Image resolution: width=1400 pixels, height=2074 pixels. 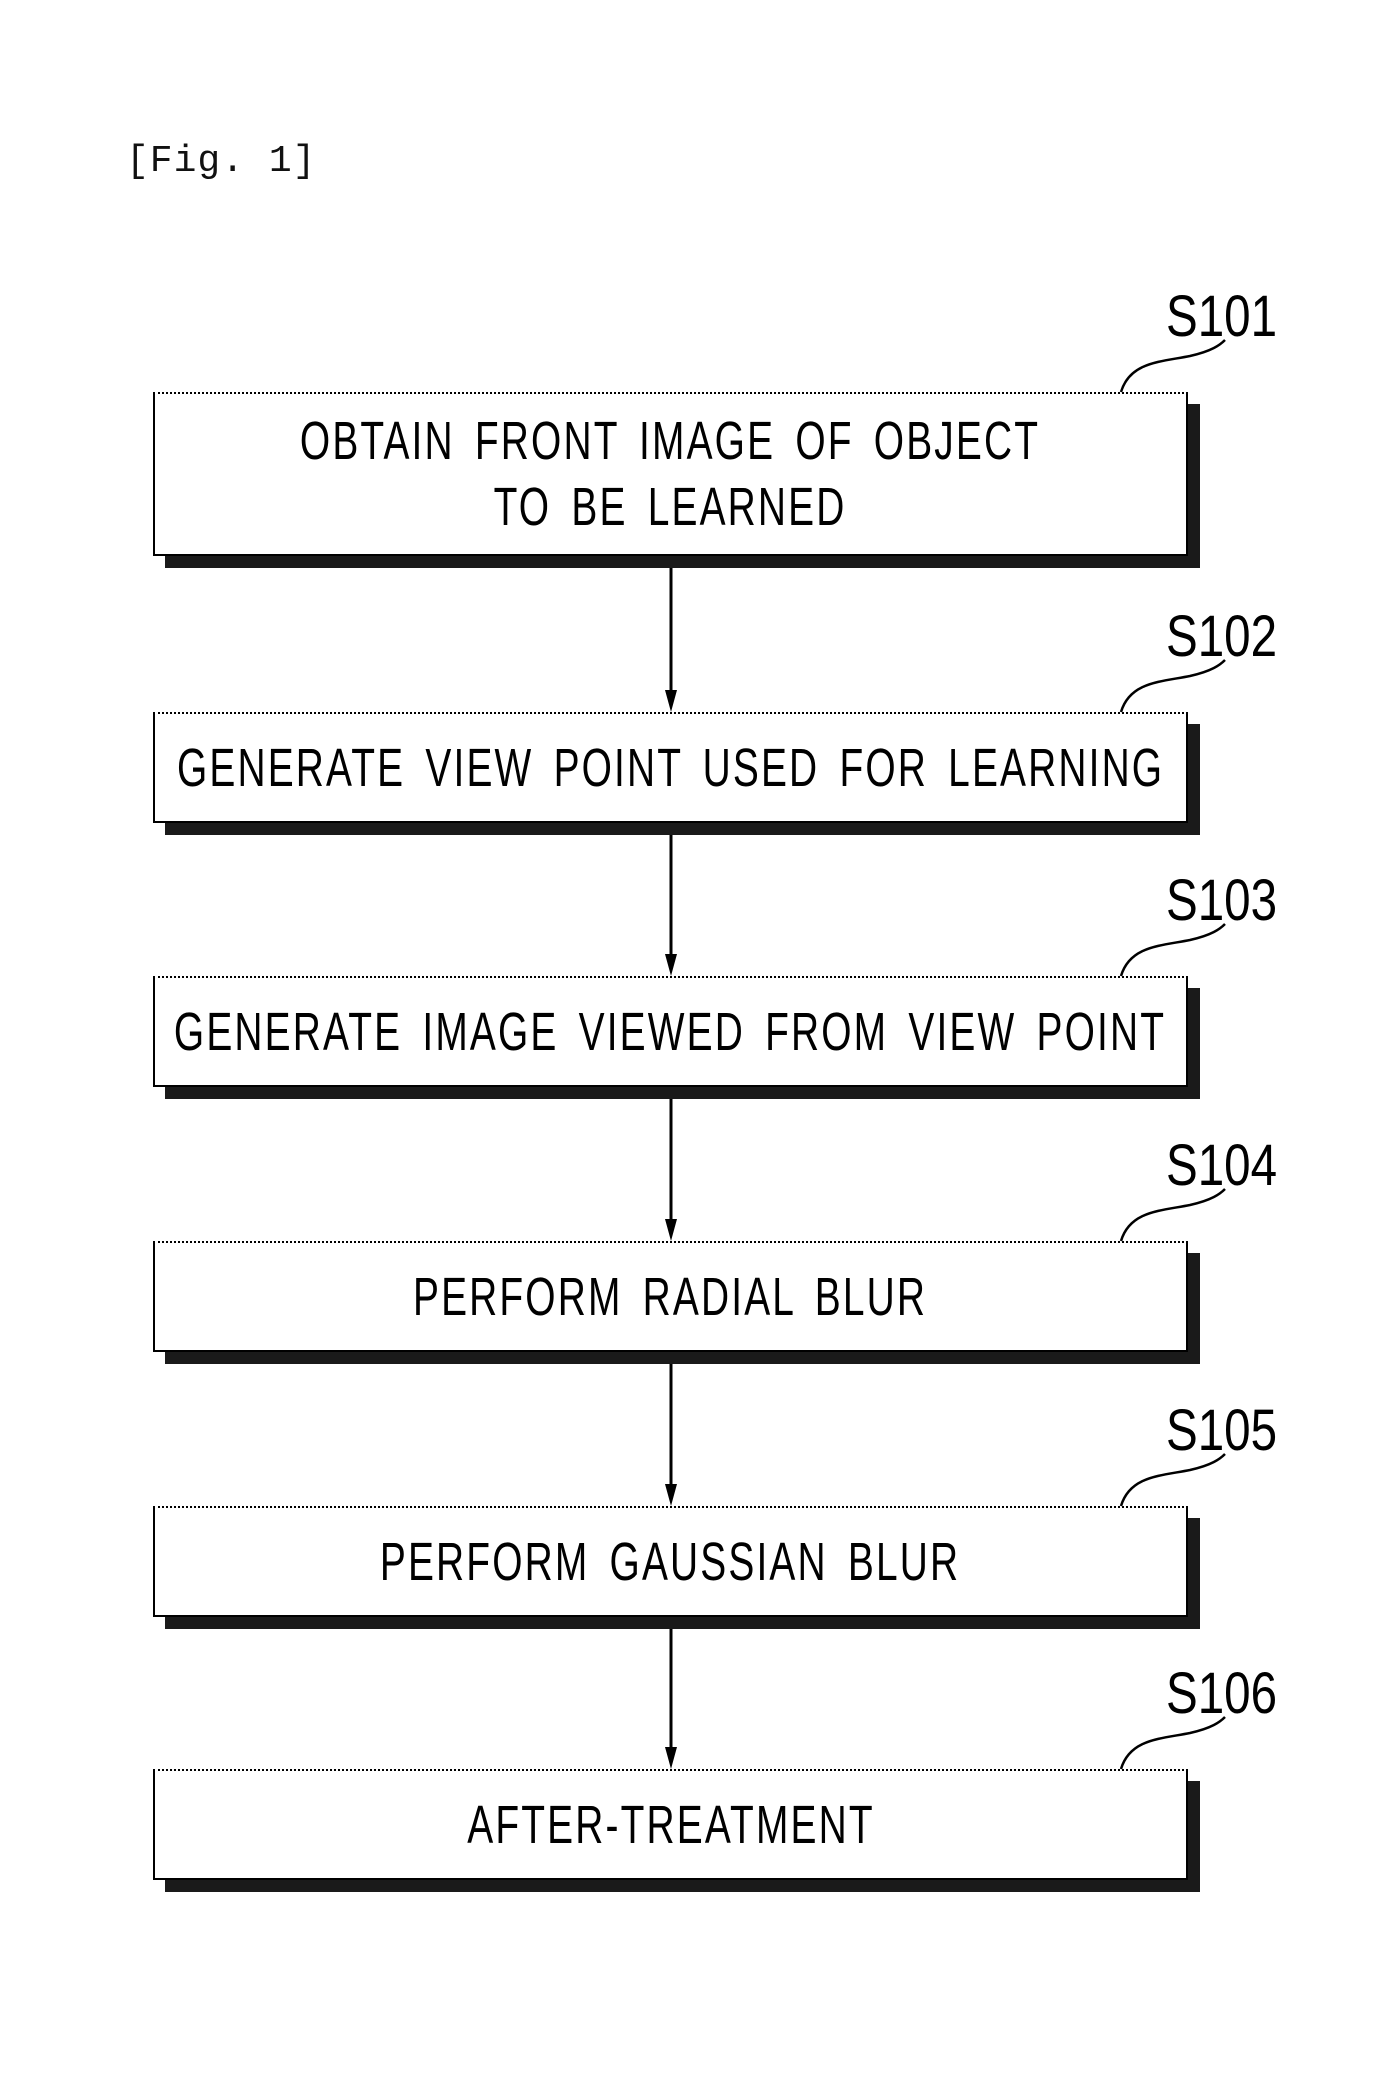 I want to click on step-box-s103: GENERATE IMAGE VIEWED FROM VIEW POINT, so click(x=670, y=1031).